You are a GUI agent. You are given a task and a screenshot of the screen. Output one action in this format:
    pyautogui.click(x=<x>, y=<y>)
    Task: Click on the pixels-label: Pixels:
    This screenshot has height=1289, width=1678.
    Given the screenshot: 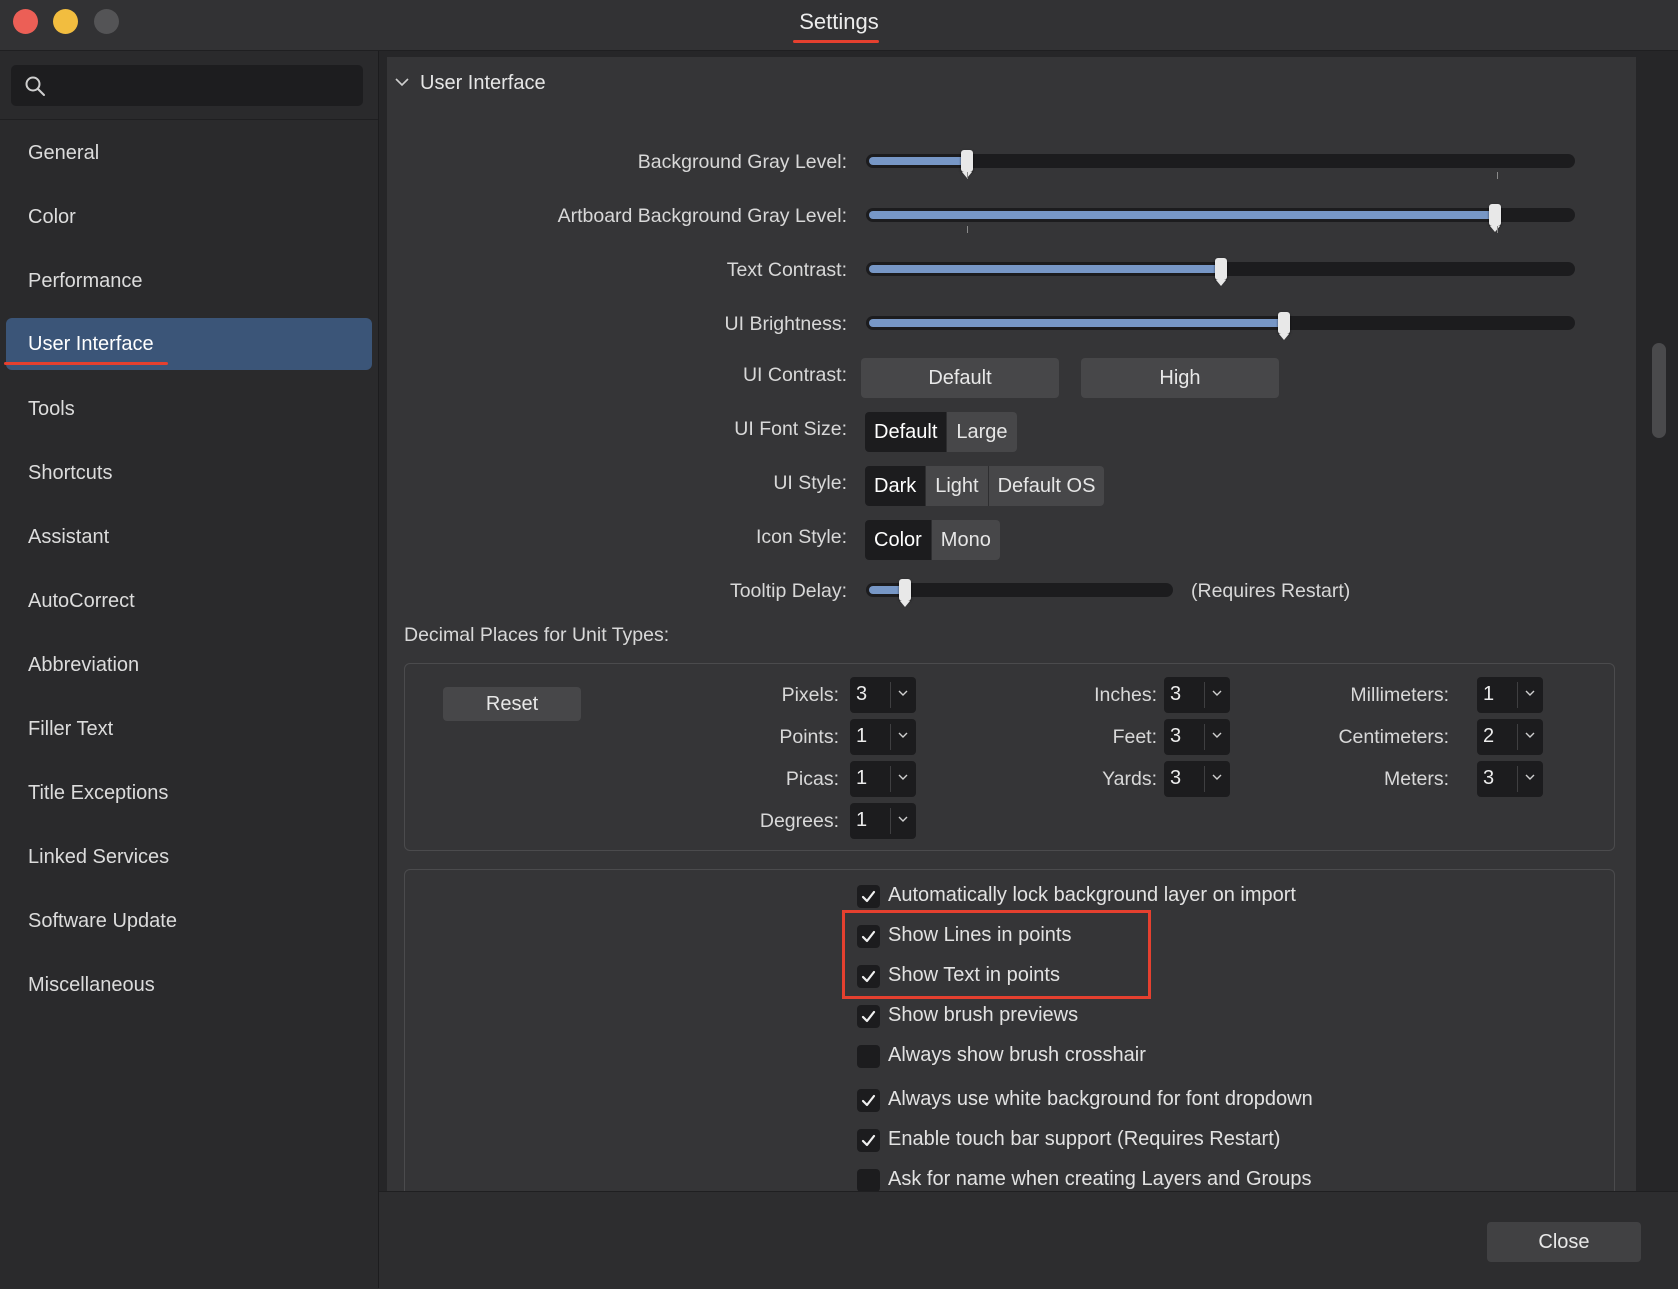 What is the action you would take?
    pyautogui.click(x=810, y=695)
    